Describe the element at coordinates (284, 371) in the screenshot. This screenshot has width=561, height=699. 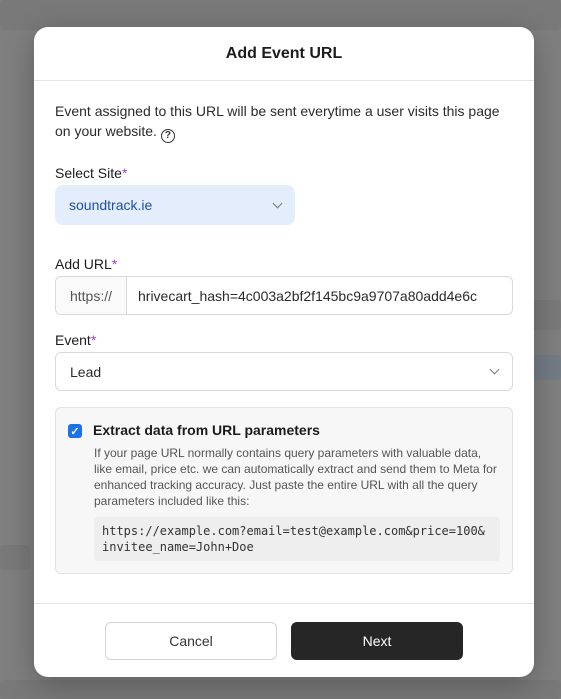
I see `event-select: Lead` at that location.